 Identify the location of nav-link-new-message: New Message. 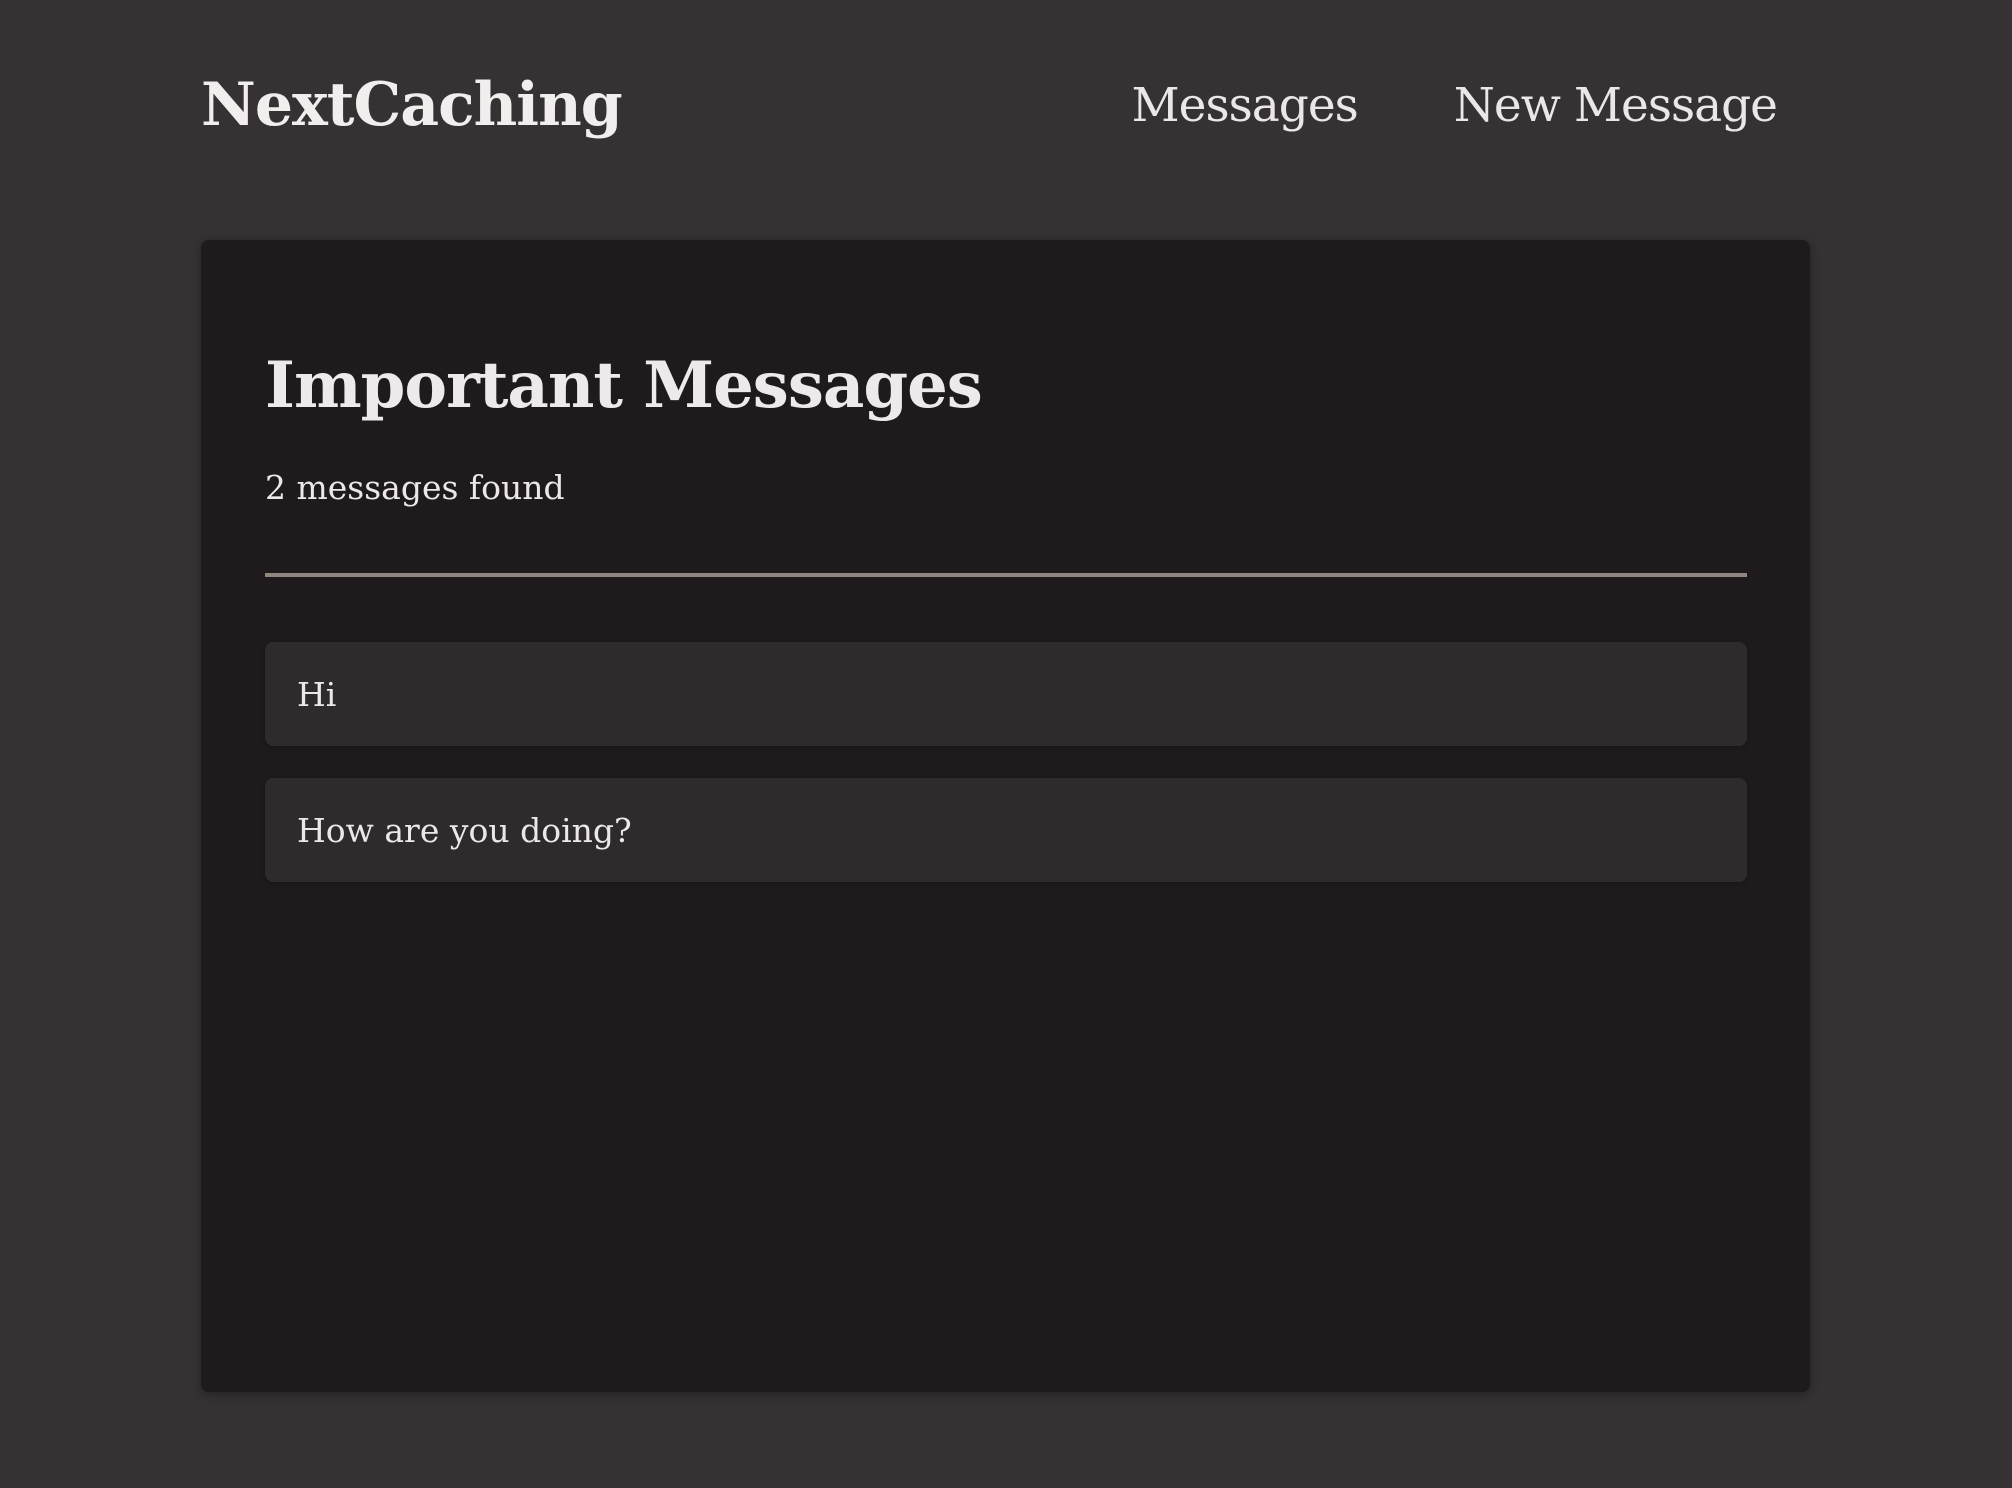
(1616, 105).